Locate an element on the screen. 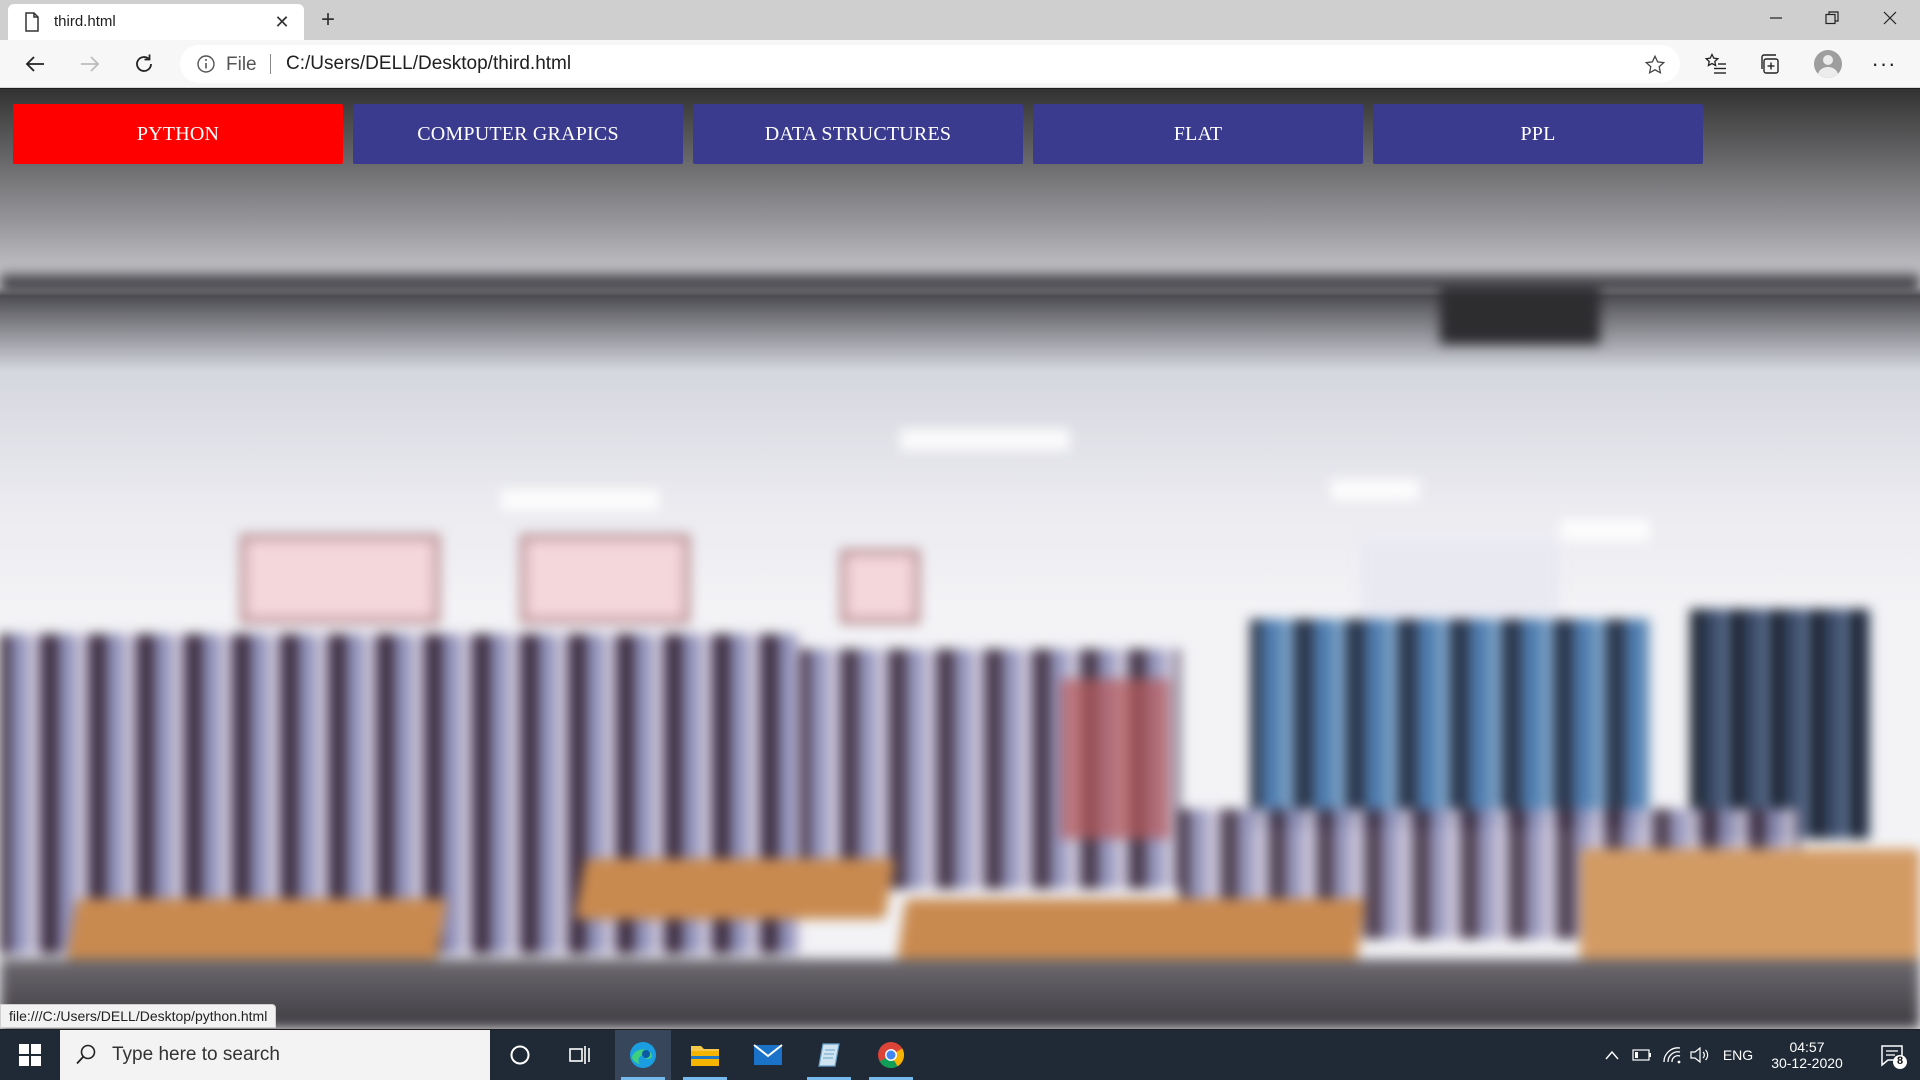 The height and width of the screenshot is (1080, 1920). folder-icon is located at coordinates (705, 1056).